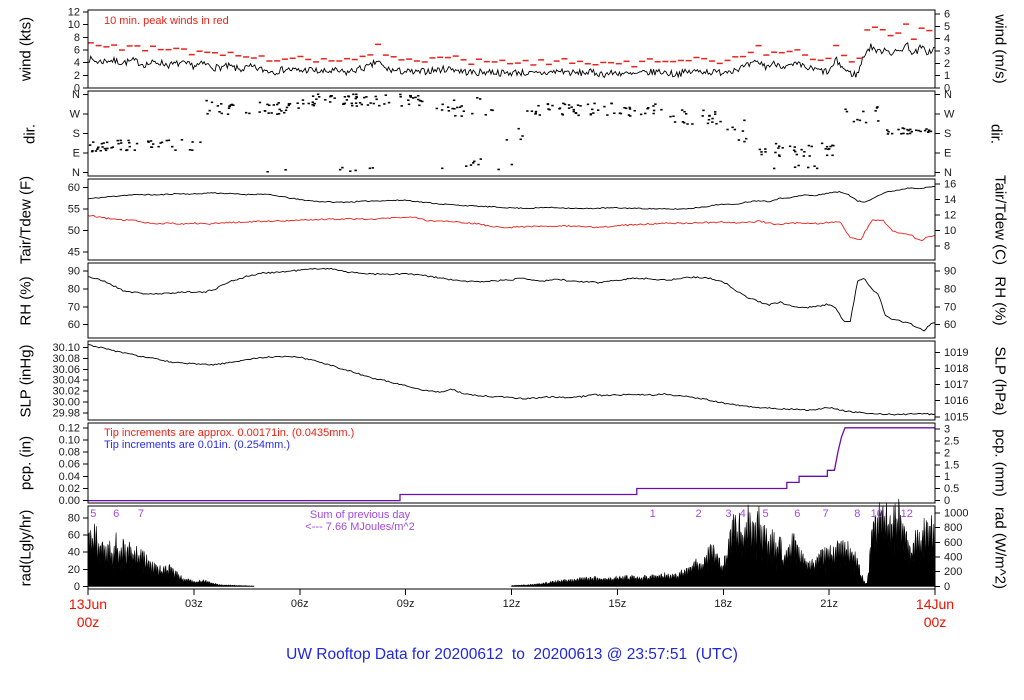 This screenshot has width=1024, height=700. What do you see at coordinates (956, 385) in the screenshot?
I see `svg-text: 1017` at bounding box center [956, 385].